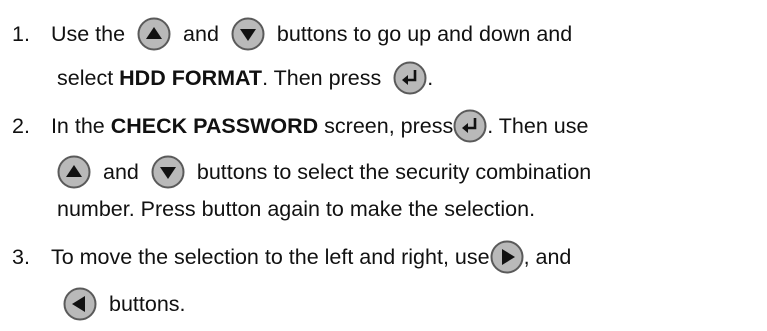 This screenshot has width=767, height=331. Describe the element at coordinates (21, 34) in the screenshot. I see `step-number: 1.` at that location.